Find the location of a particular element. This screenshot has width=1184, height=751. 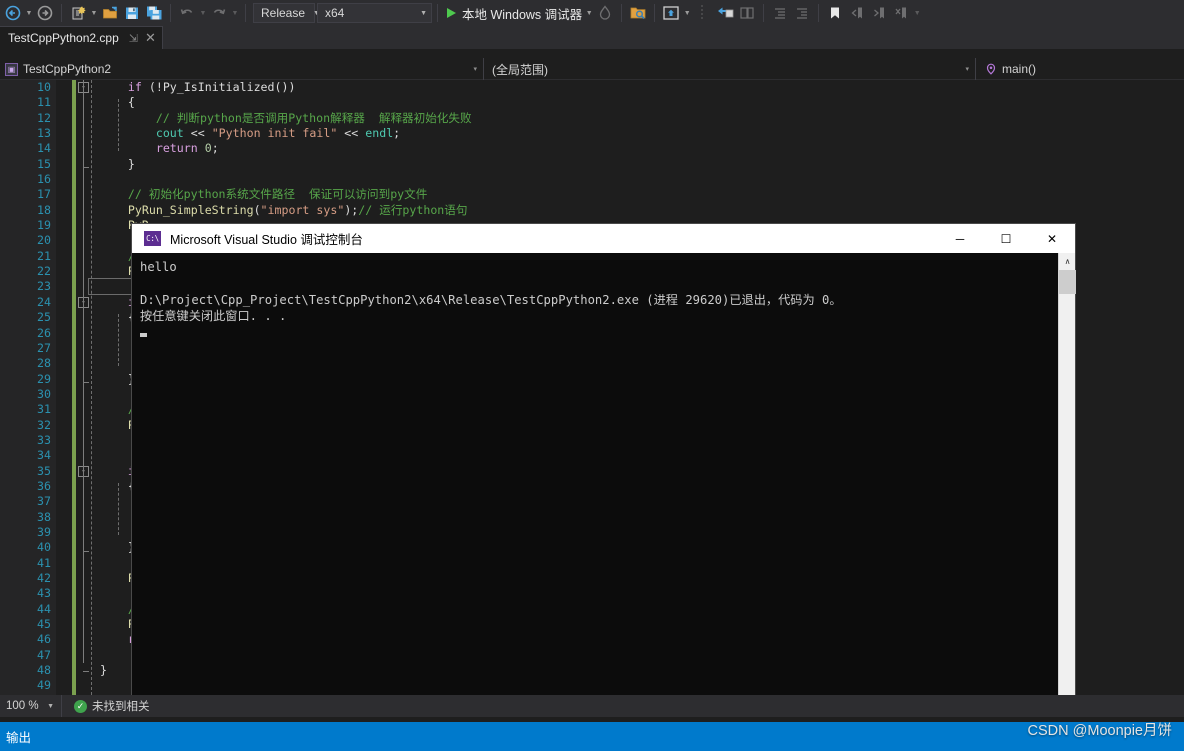

editor-status-bar: 100 % ▼ ✓ 未找到相关 is located at coordinates (592, 706).